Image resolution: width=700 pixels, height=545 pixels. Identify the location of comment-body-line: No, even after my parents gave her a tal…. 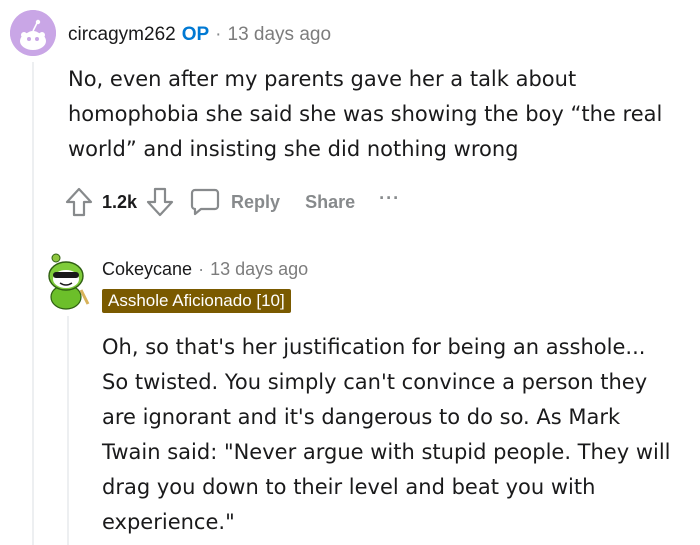
(322, 79).